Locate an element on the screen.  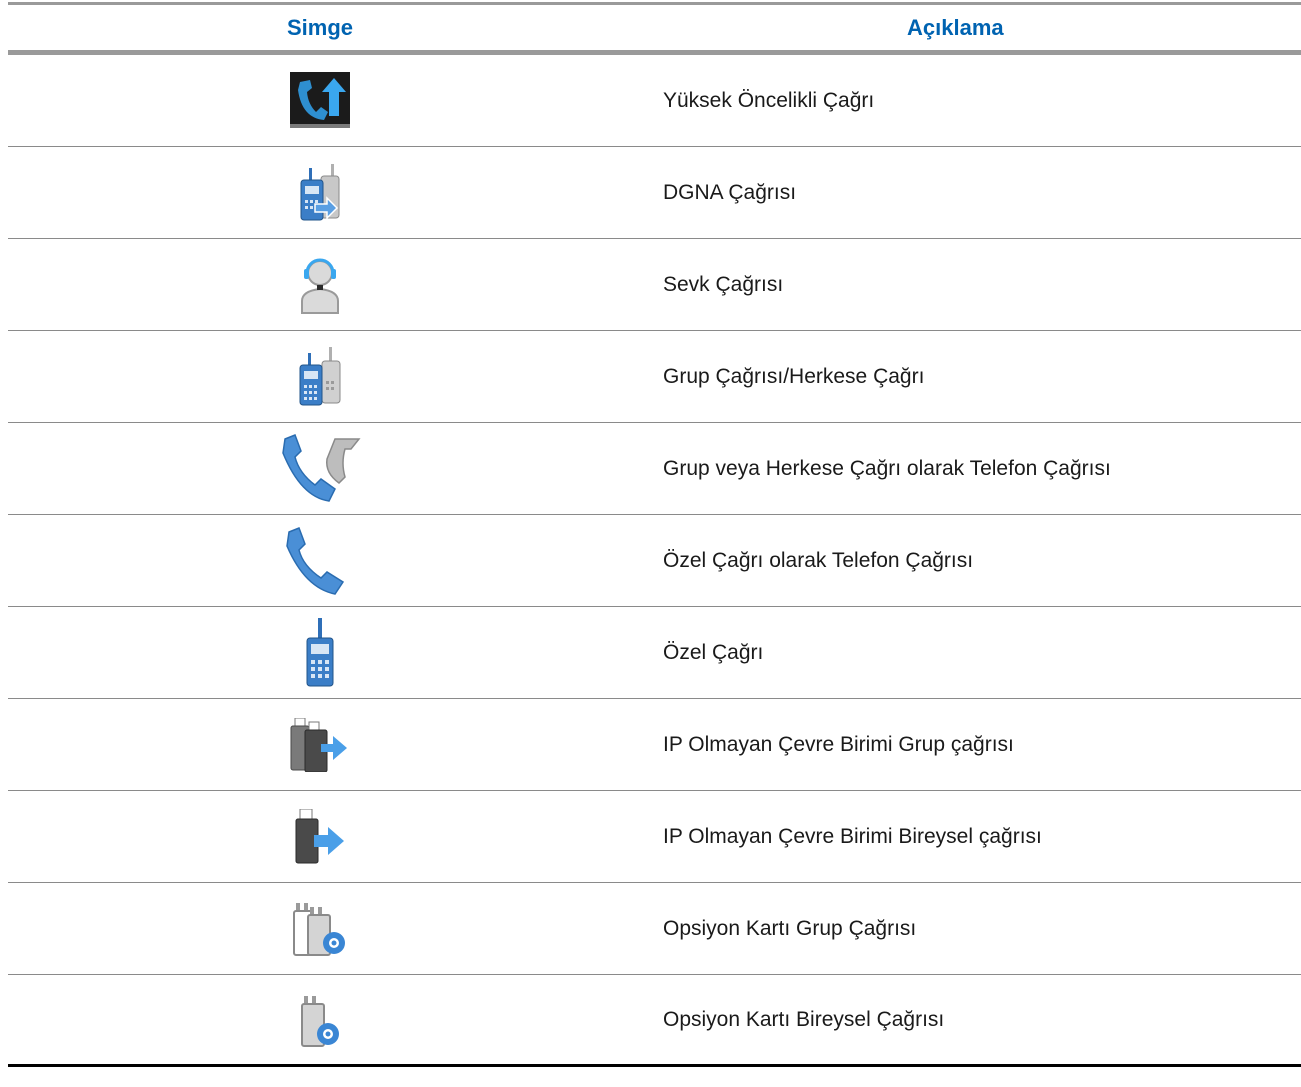
non-ip-peripheral-group-call-icon is located at coordinates (318, 744).